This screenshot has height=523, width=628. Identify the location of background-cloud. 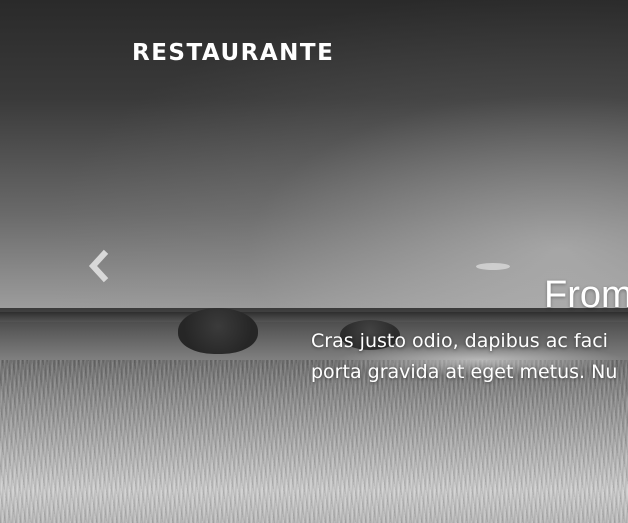
(493, 266).